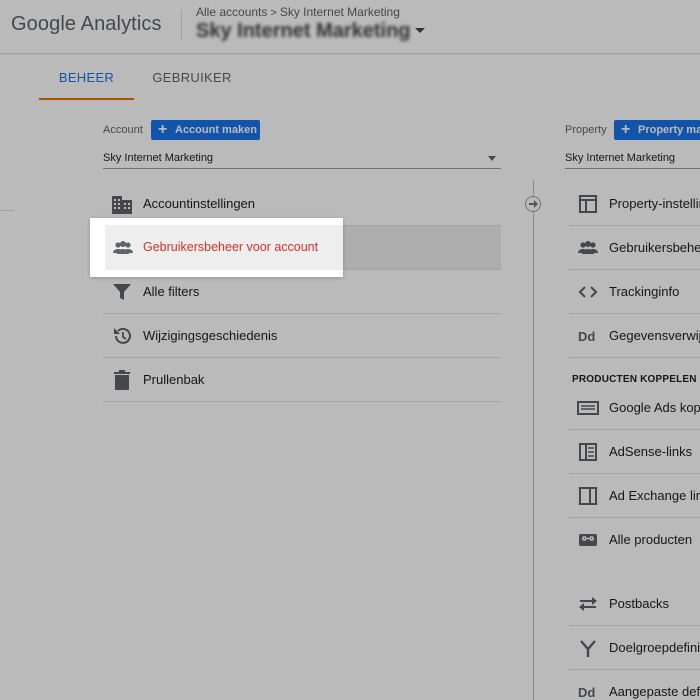 This screenshot has height=700, width=700. I want to click on create-property-button: + Property maken, so click(657, 130).